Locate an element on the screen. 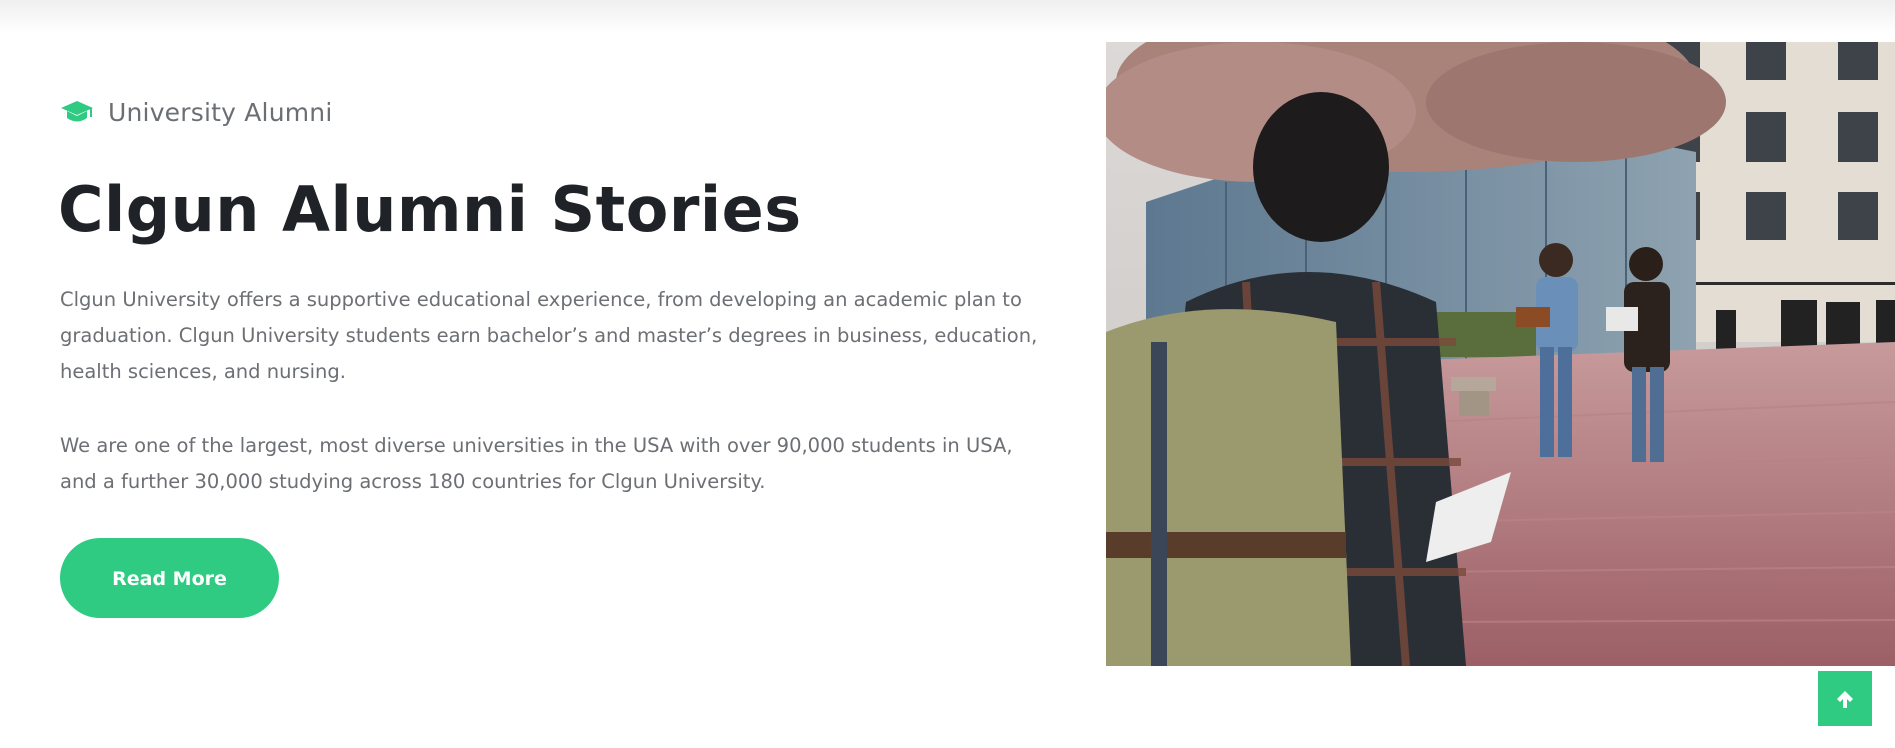 The width and height of the screenshot is (1895, 748). section-kicker: University Alumni is located at coordinates (196, 113).